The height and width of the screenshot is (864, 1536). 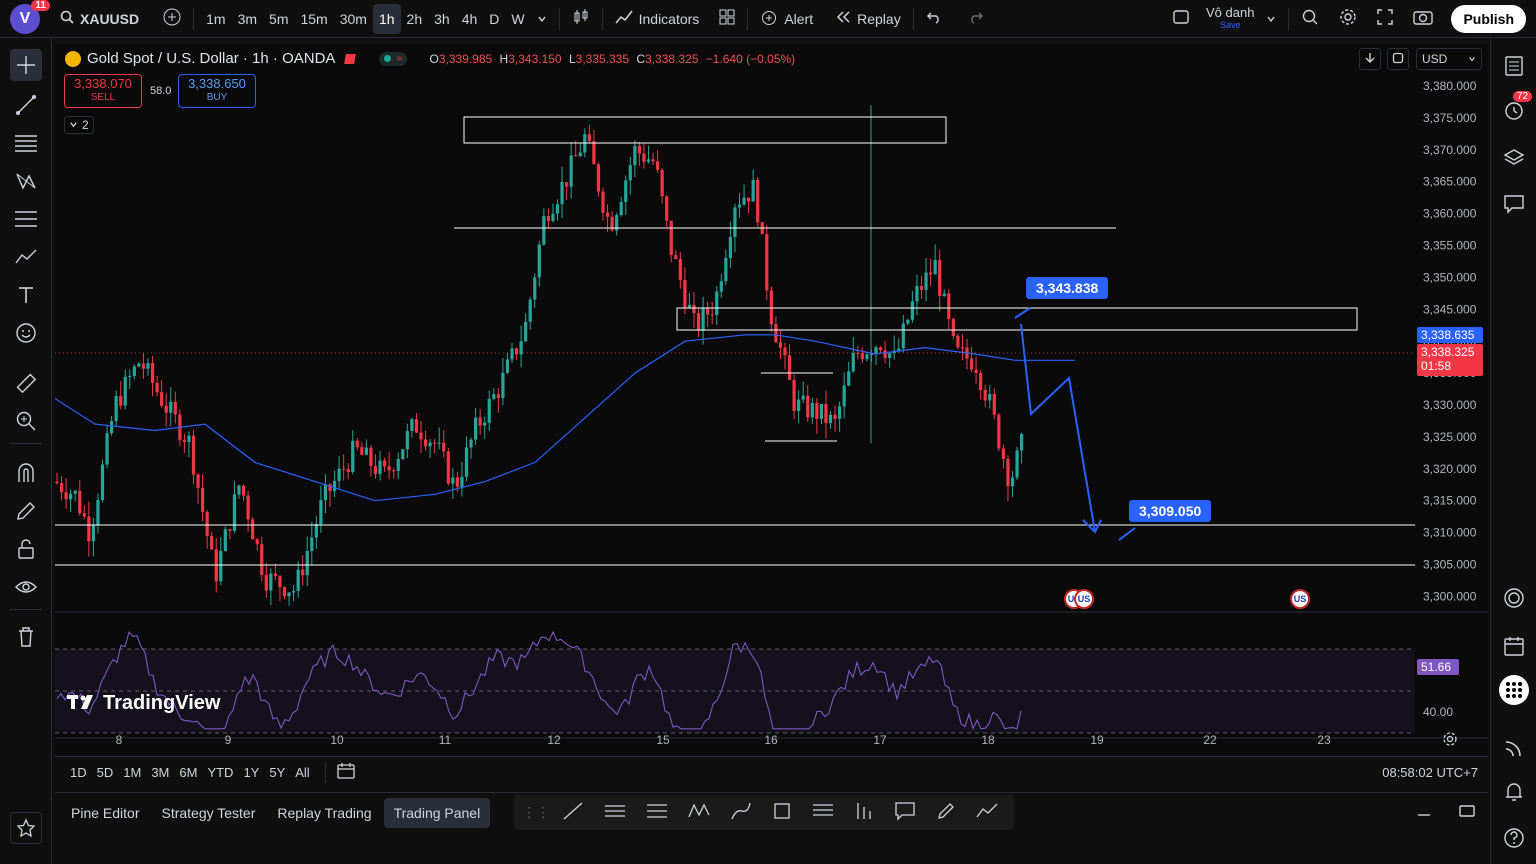 I want to click on range-5d: 5D, so click(x=105, y=772).